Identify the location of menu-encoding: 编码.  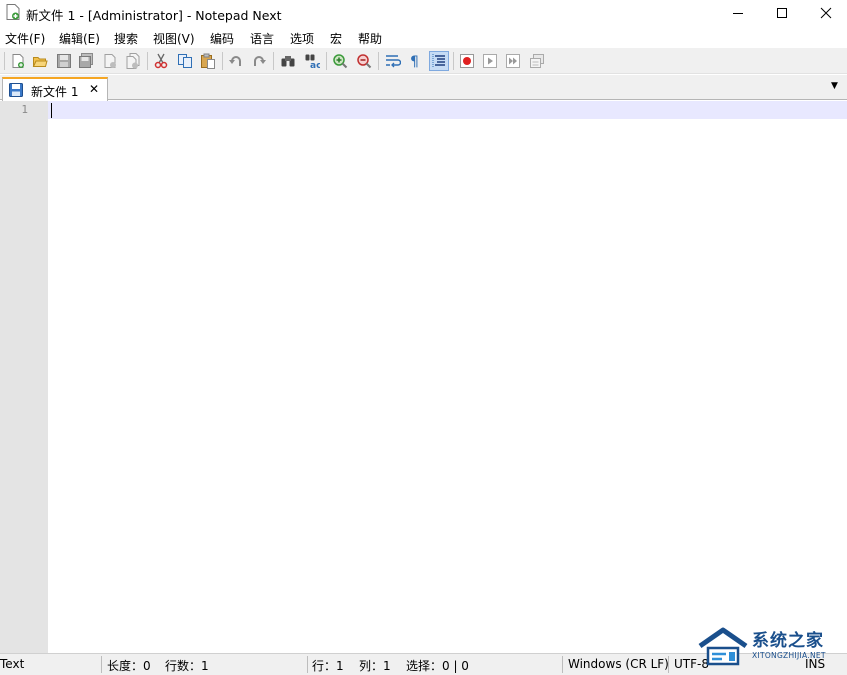
(222, 38).